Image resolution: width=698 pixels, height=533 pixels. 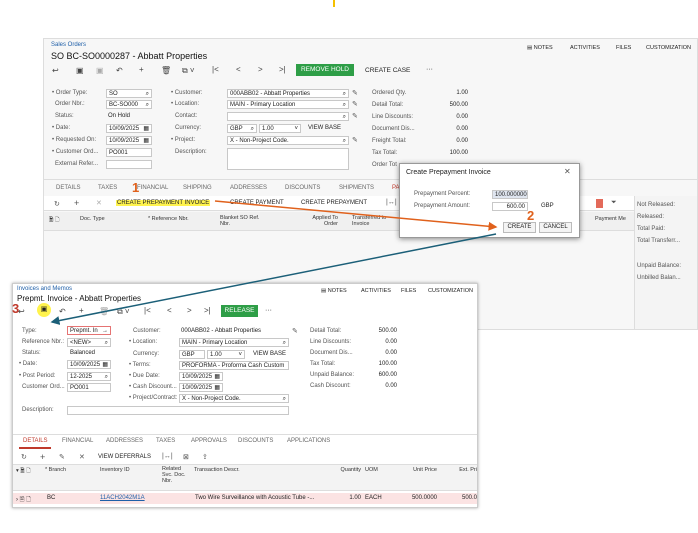 What do you see at coordinates (531, 215) in the screenshot?
I see `step-2-marker: 2` at bounding box center [531, 215].